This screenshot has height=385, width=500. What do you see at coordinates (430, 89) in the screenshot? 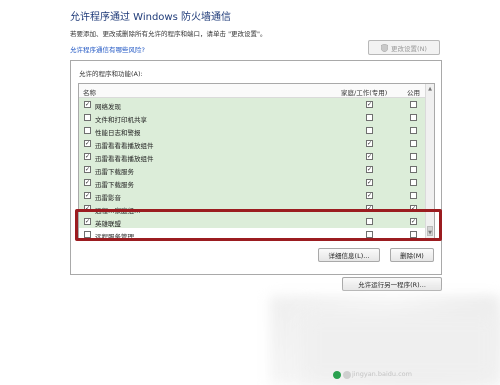
I see `scroll-up-arrow: ▲` at bounding box center [430, 89].